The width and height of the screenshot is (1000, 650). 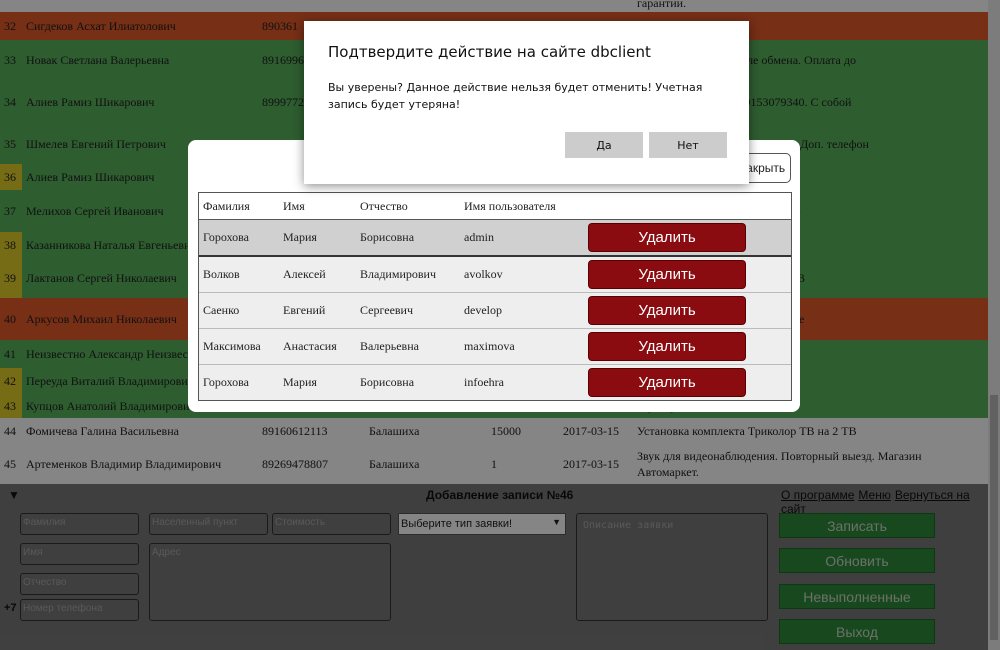 What do you see at coordinates (604, 145) in the screenshot?
I see `confirm-yes-button: Да` at bounding box center [604, 145].